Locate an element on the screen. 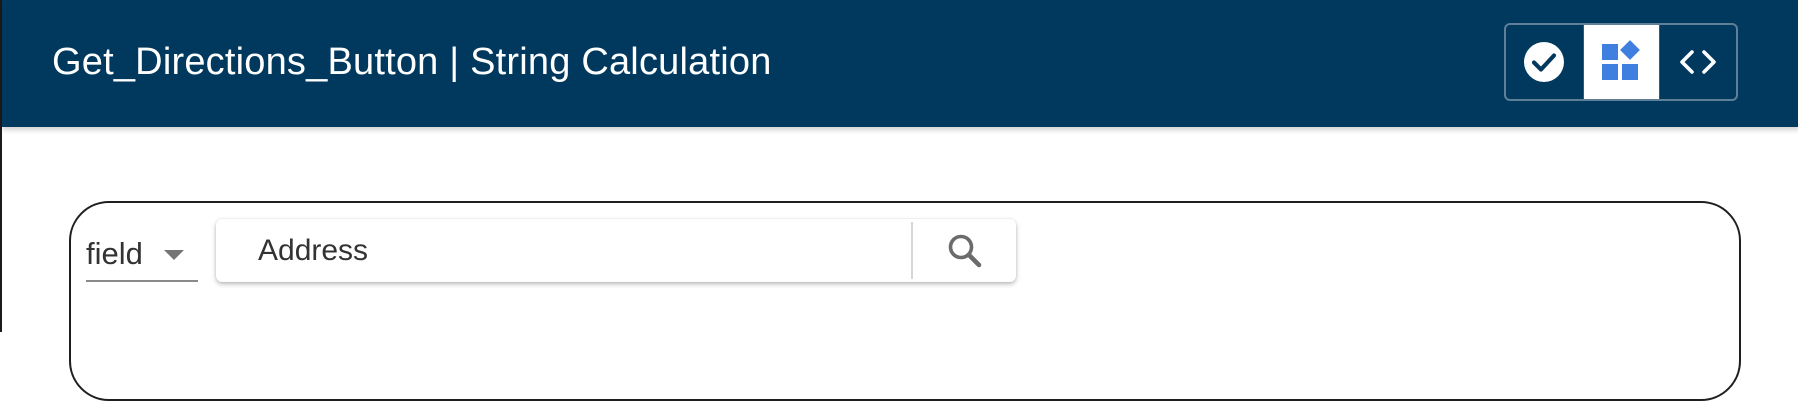 The height and width of the screenshot is (401, 1798). code-view-button is located at coordinates (1697, 62).